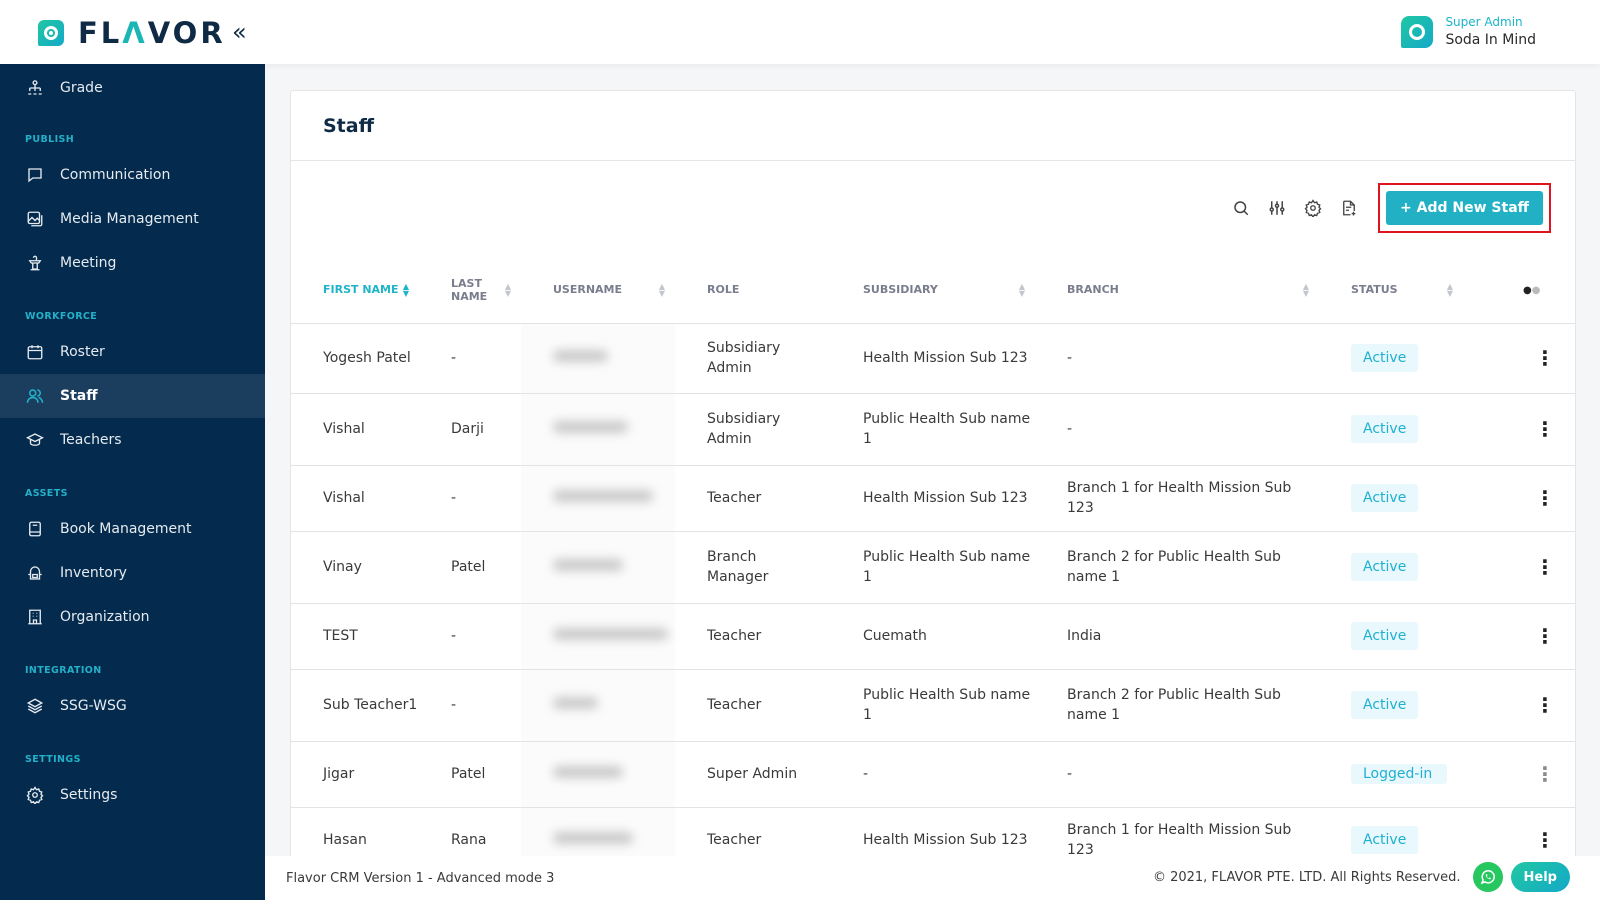  What do you see at coordinates (933, 126) in the screenshot?
I see `card-header: Staff` at bounding box center [933, 126].